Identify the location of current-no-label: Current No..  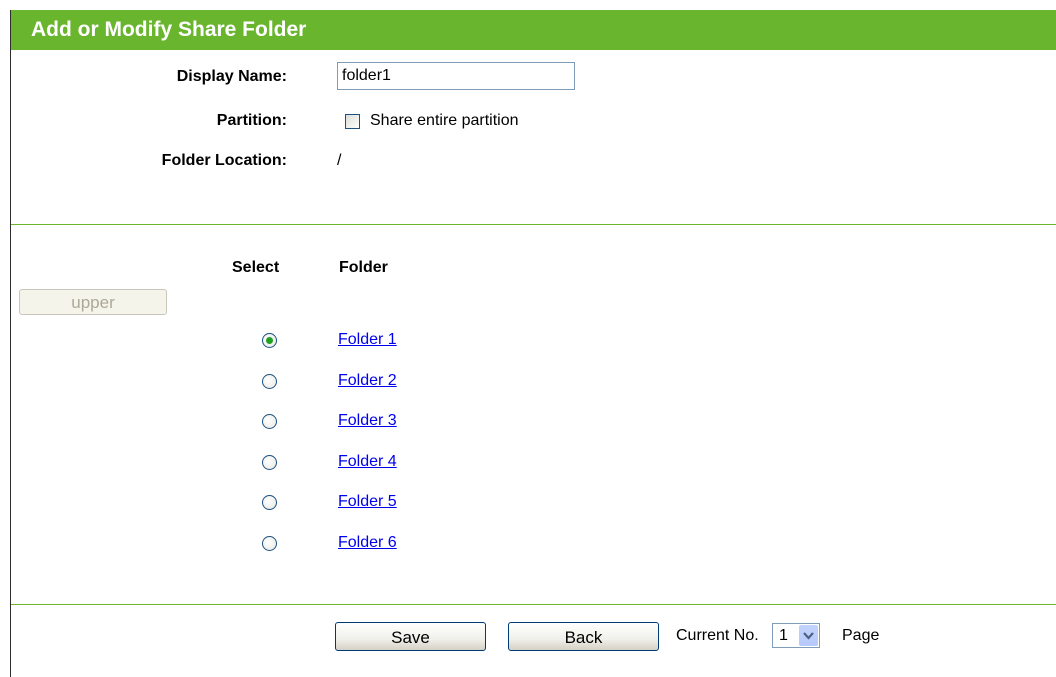
(717, 635).